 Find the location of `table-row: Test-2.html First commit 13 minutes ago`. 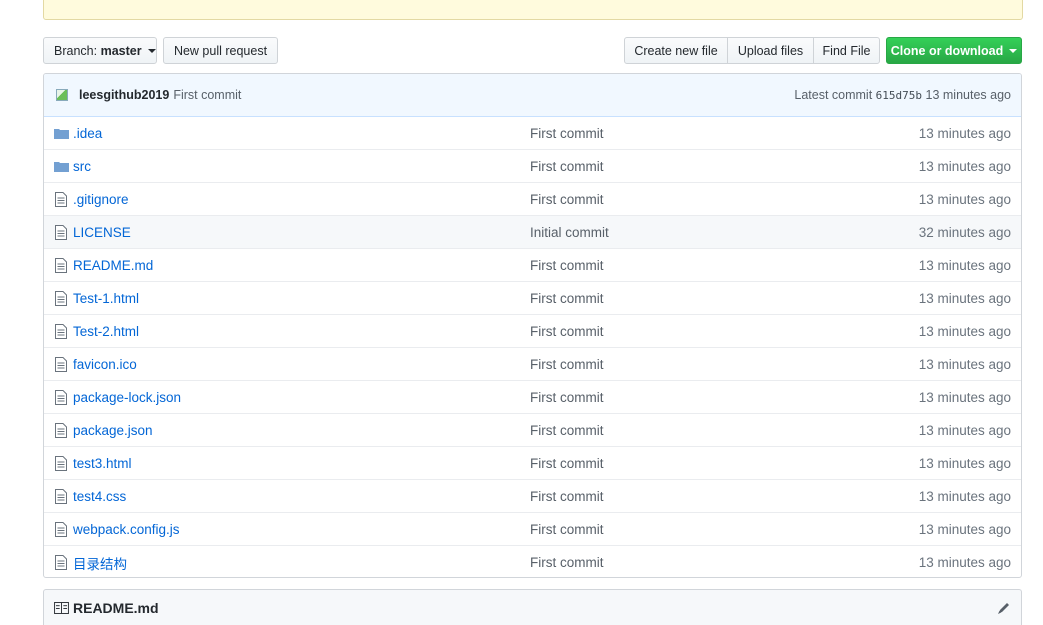

table-row: Test-2.html First commit 13 minutes ago is located at coordinates (532, 331).